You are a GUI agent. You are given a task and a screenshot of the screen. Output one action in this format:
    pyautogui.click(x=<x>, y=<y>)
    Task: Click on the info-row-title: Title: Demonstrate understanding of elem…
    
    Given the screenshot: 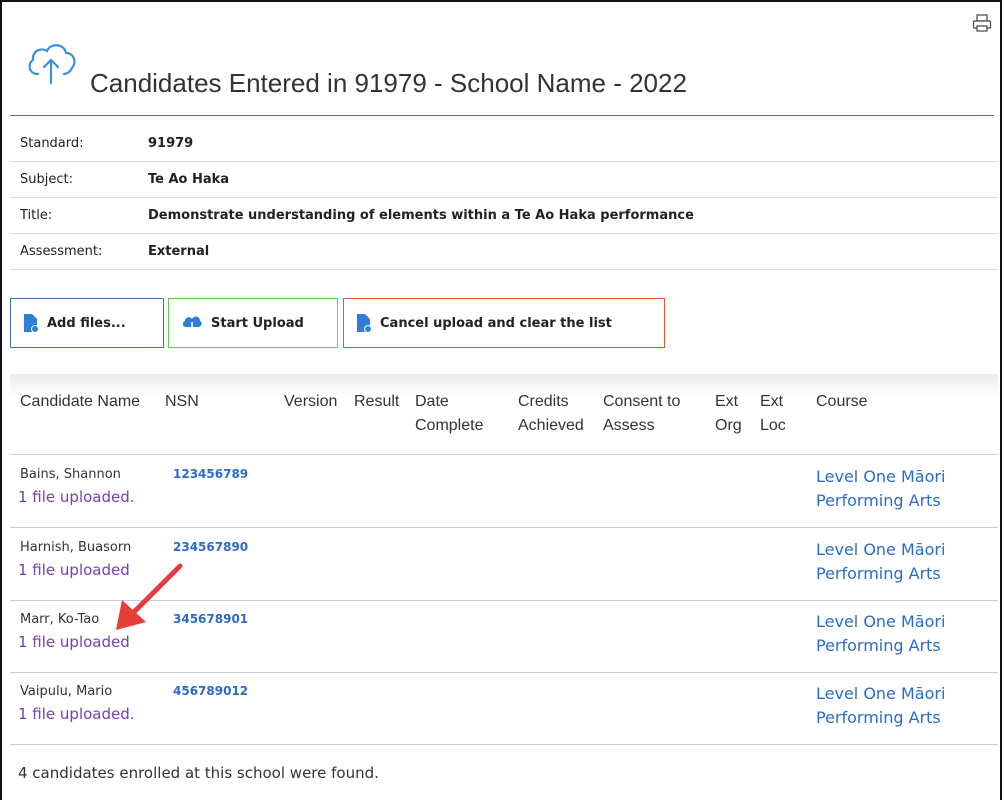 What is the action you would take?
    pyautogui.click(x=504, y=215)
    